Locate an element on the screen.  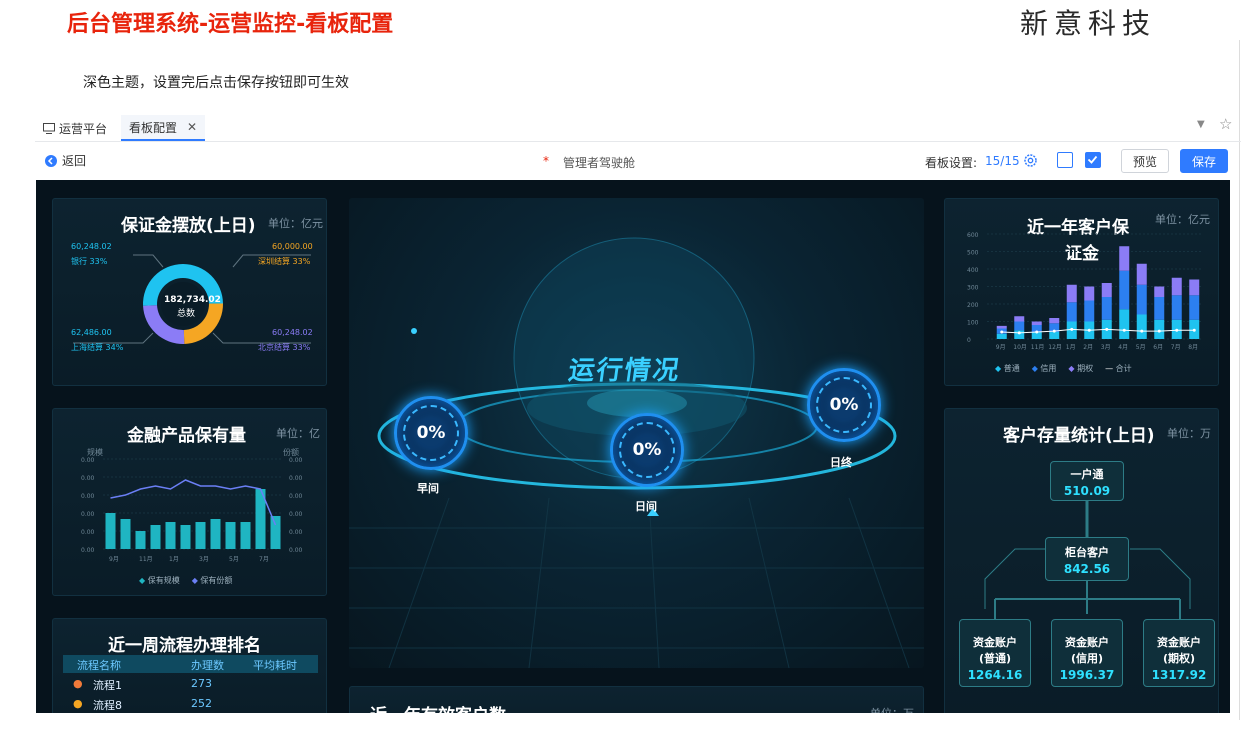
finance-legend: ◆ 保有规模 ◆ 保有份额 is located at coordinates (185, 580).